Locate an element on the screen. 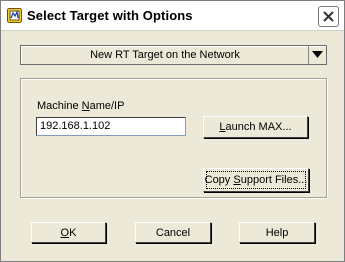 The image size is (345, 262). copy-label-pre: Copy is located at coordinates (219, 180).